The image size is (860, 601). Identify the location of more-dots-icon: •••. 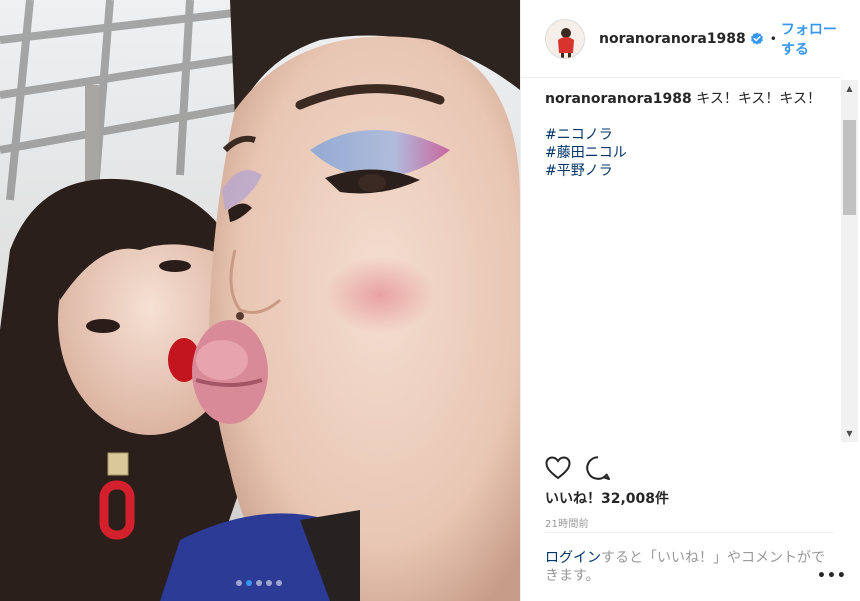
(832, 576).